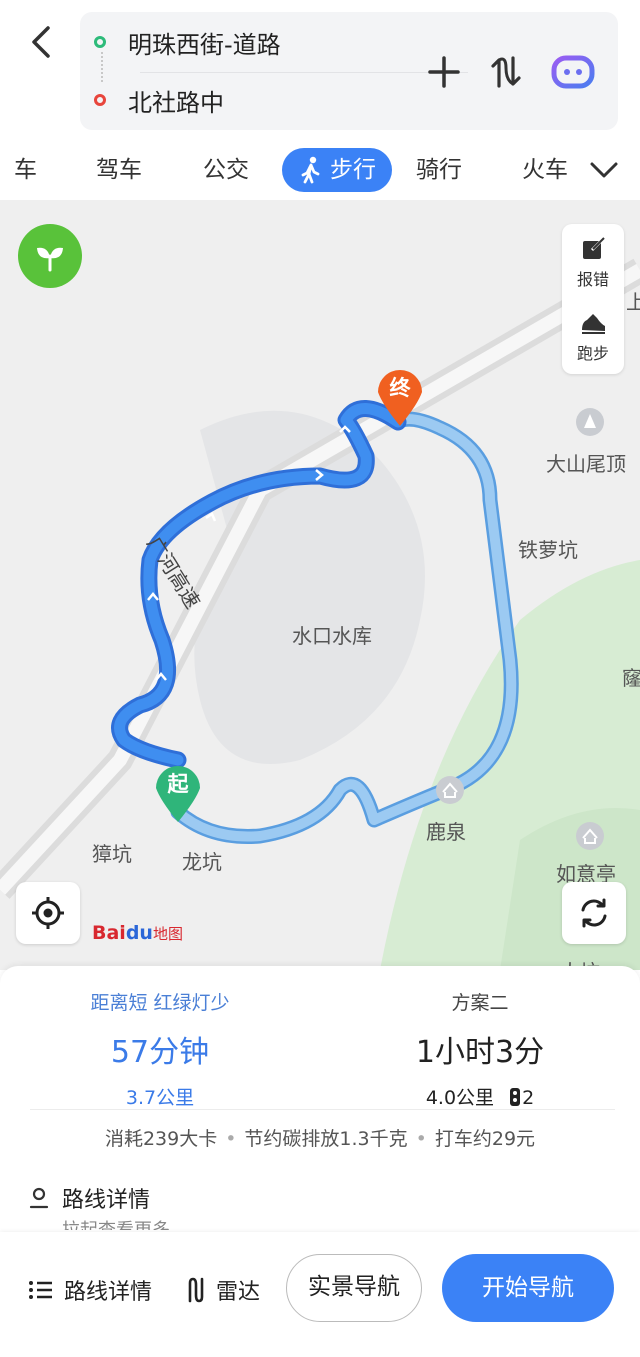 This screenshot has height=1357, width=640. I want to click on start-point-row: 明珠西街-道路, so click(187, 42).